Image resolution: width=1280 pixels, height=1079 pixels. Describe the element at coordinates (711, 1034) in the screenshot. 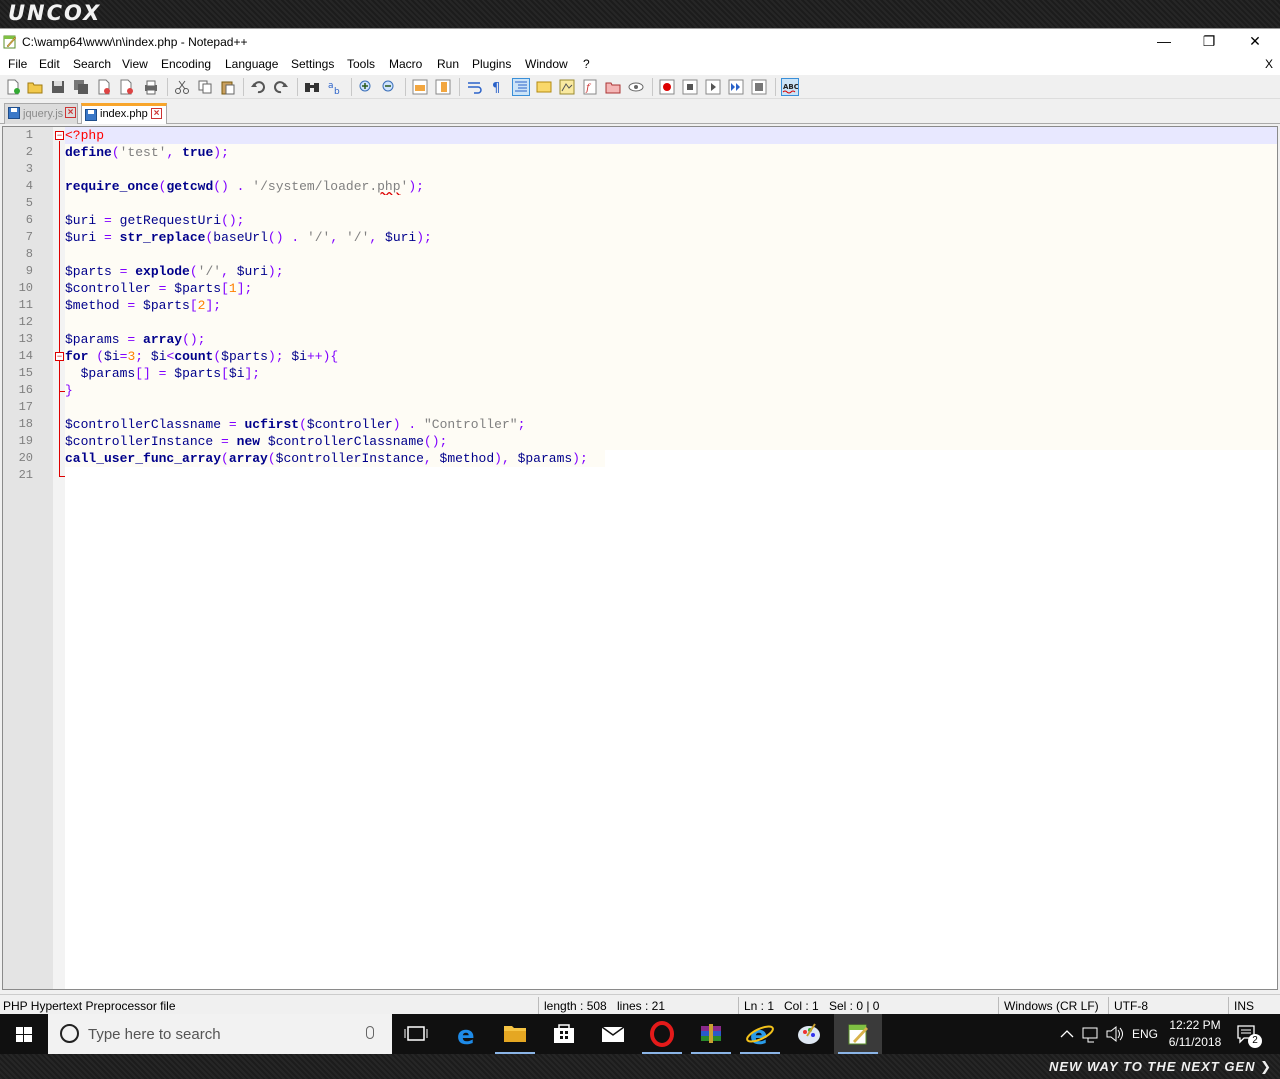

I see `taskbar-winrar` at that location.